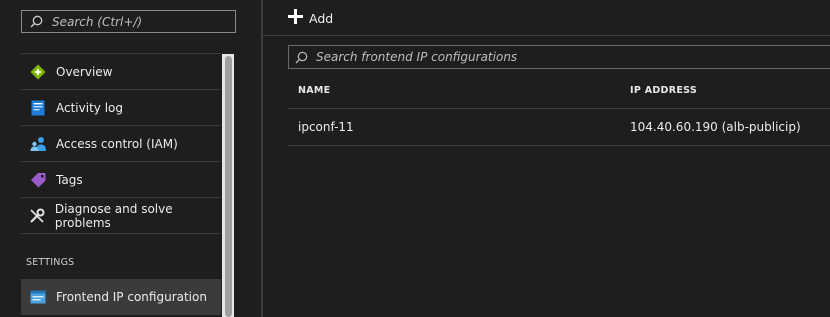 The width and height of the screenshot is (830, 317). Describe the element at coordinates (37, 216) in the screenshot. I see `wrench-icon` at that location.